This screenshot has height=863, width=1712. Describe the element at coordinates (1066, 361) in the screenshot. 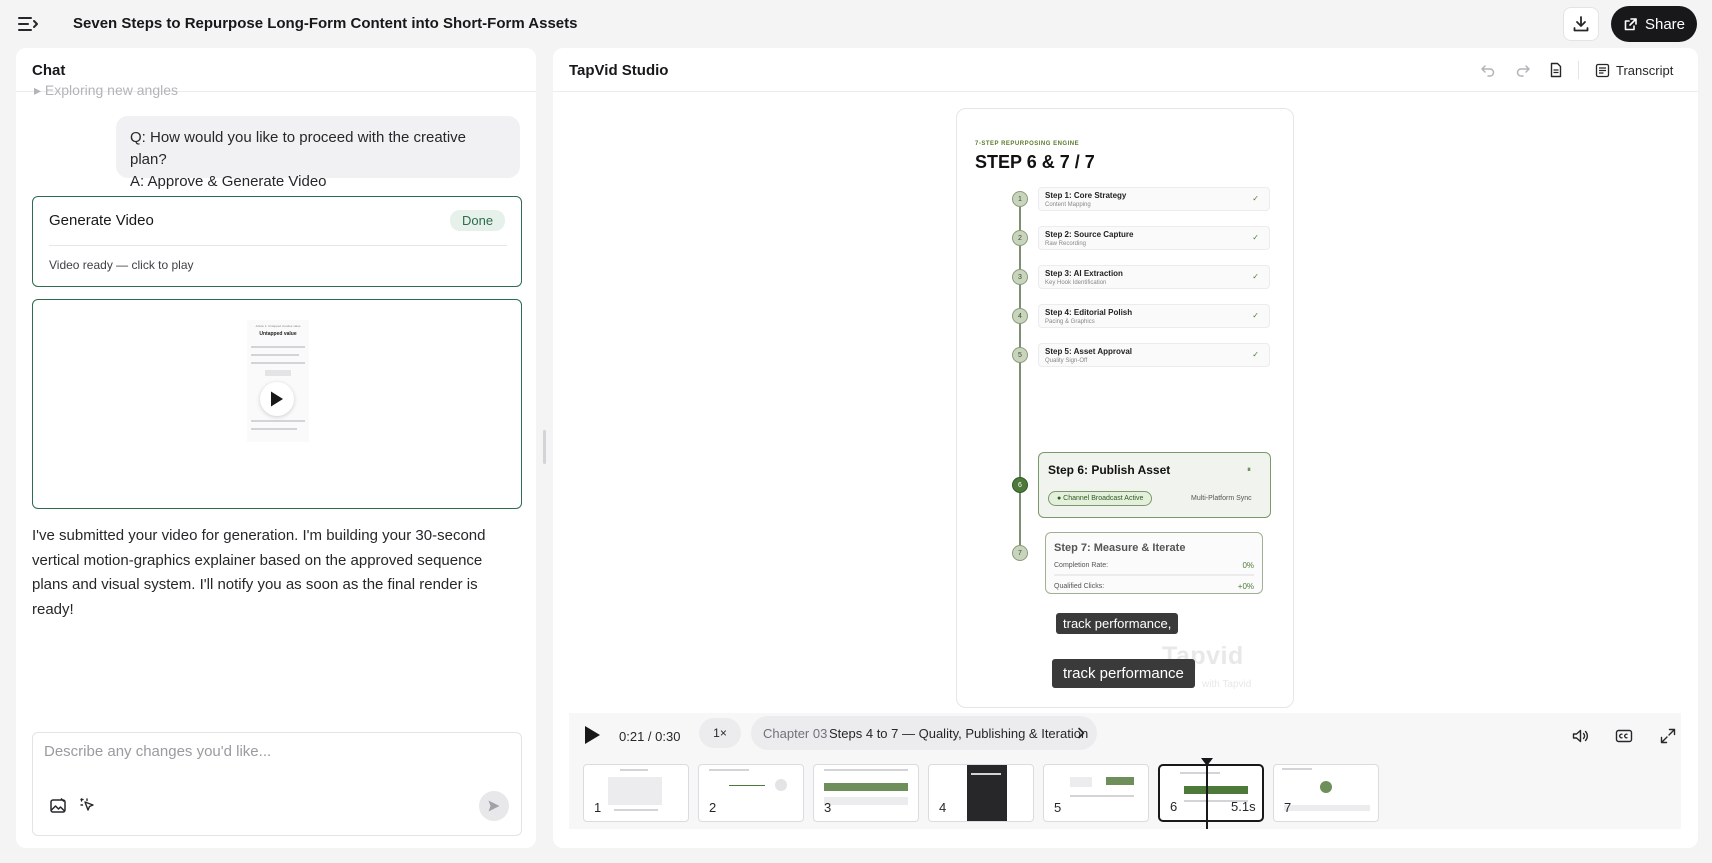

I see `step-subtitle: Quality Sign-Off` at that location.